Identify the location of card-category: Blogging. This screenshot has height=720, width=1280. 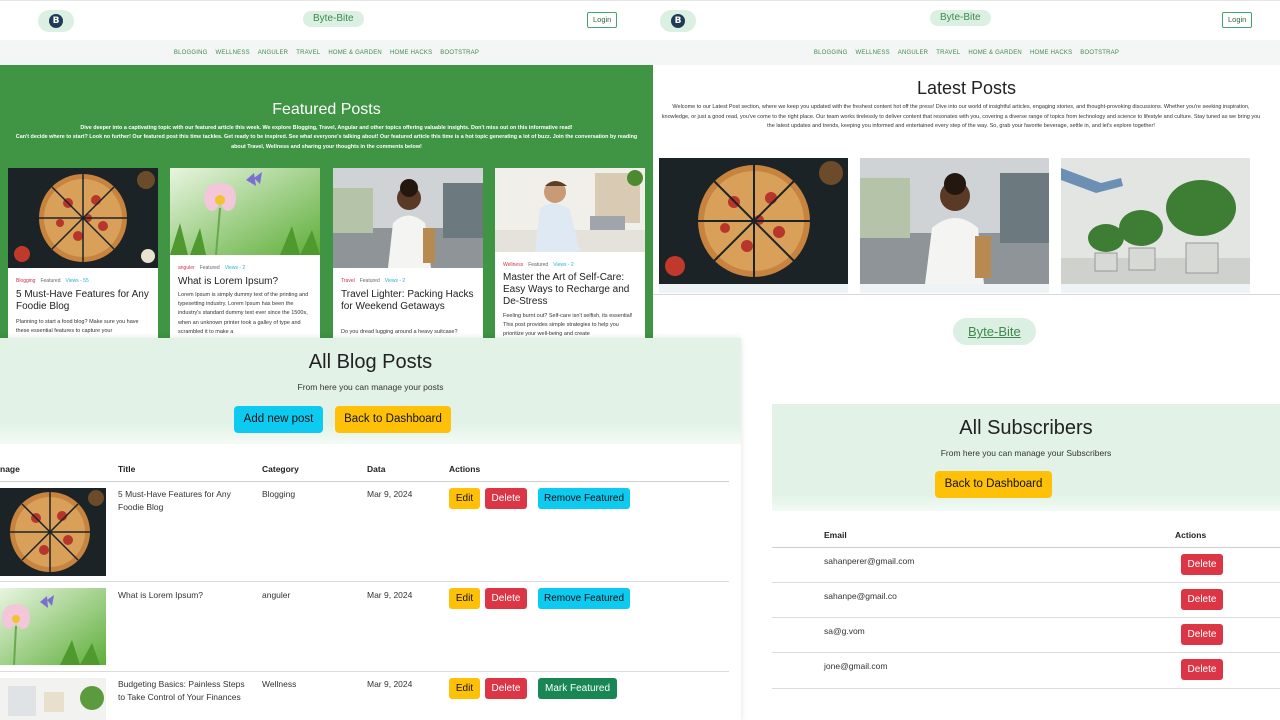
(25, 281).